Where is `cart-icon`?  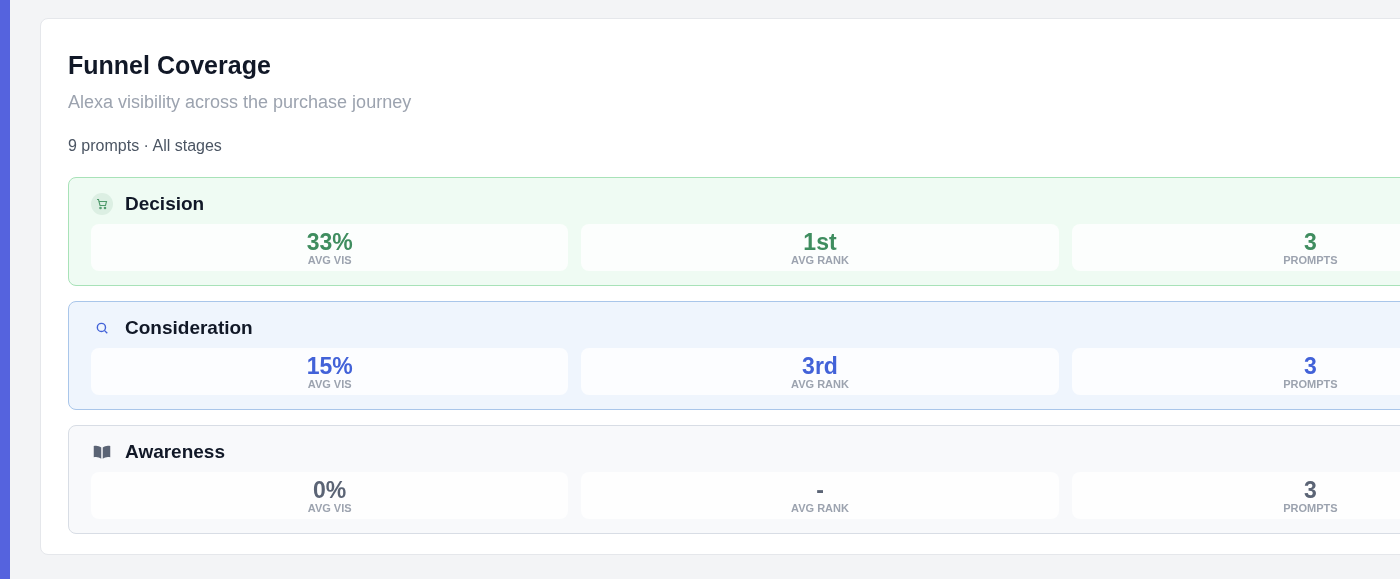
cart-icon is located at coordinates (102, 204).